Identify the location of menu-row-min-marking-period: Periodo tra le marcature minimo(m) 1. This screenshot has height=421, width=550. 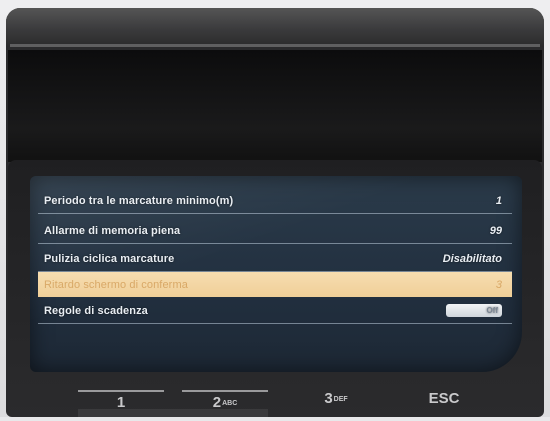
(275, 201).